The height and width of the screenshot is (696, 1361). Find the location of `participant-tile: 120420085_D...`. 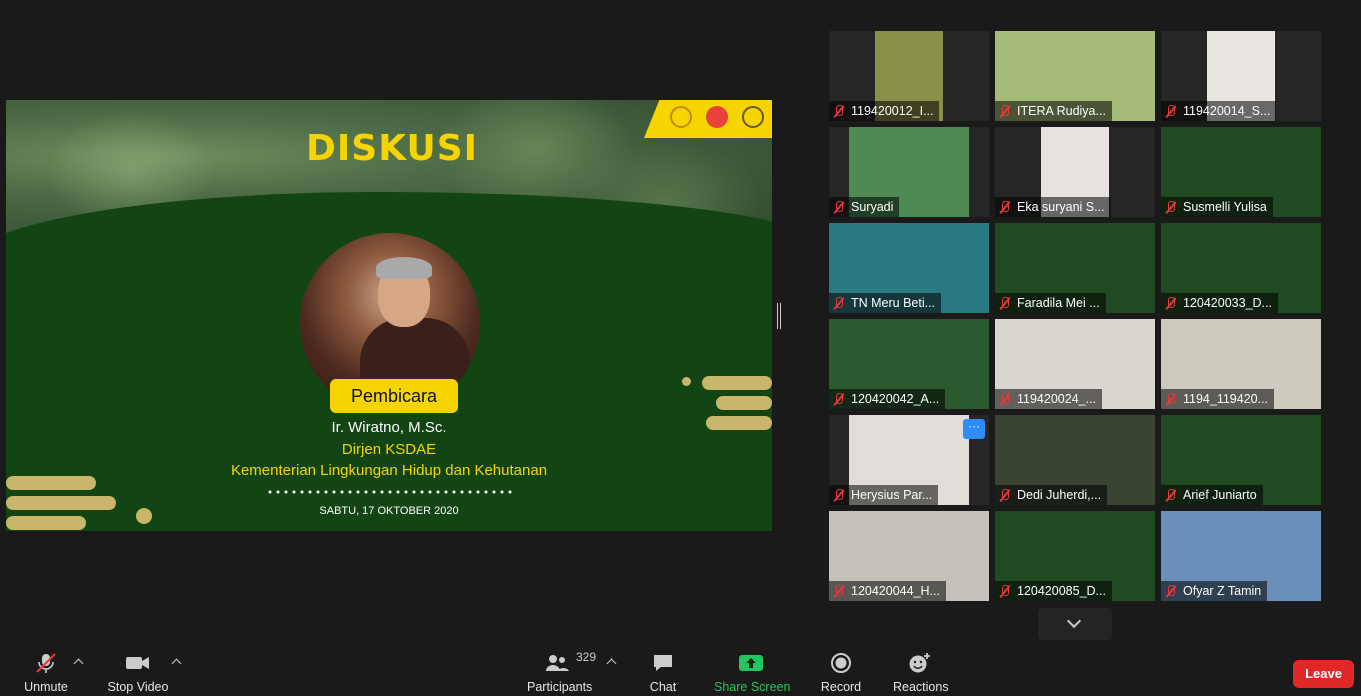

participant-tile: 120420085_D... is located at coordinates (1075, 556).